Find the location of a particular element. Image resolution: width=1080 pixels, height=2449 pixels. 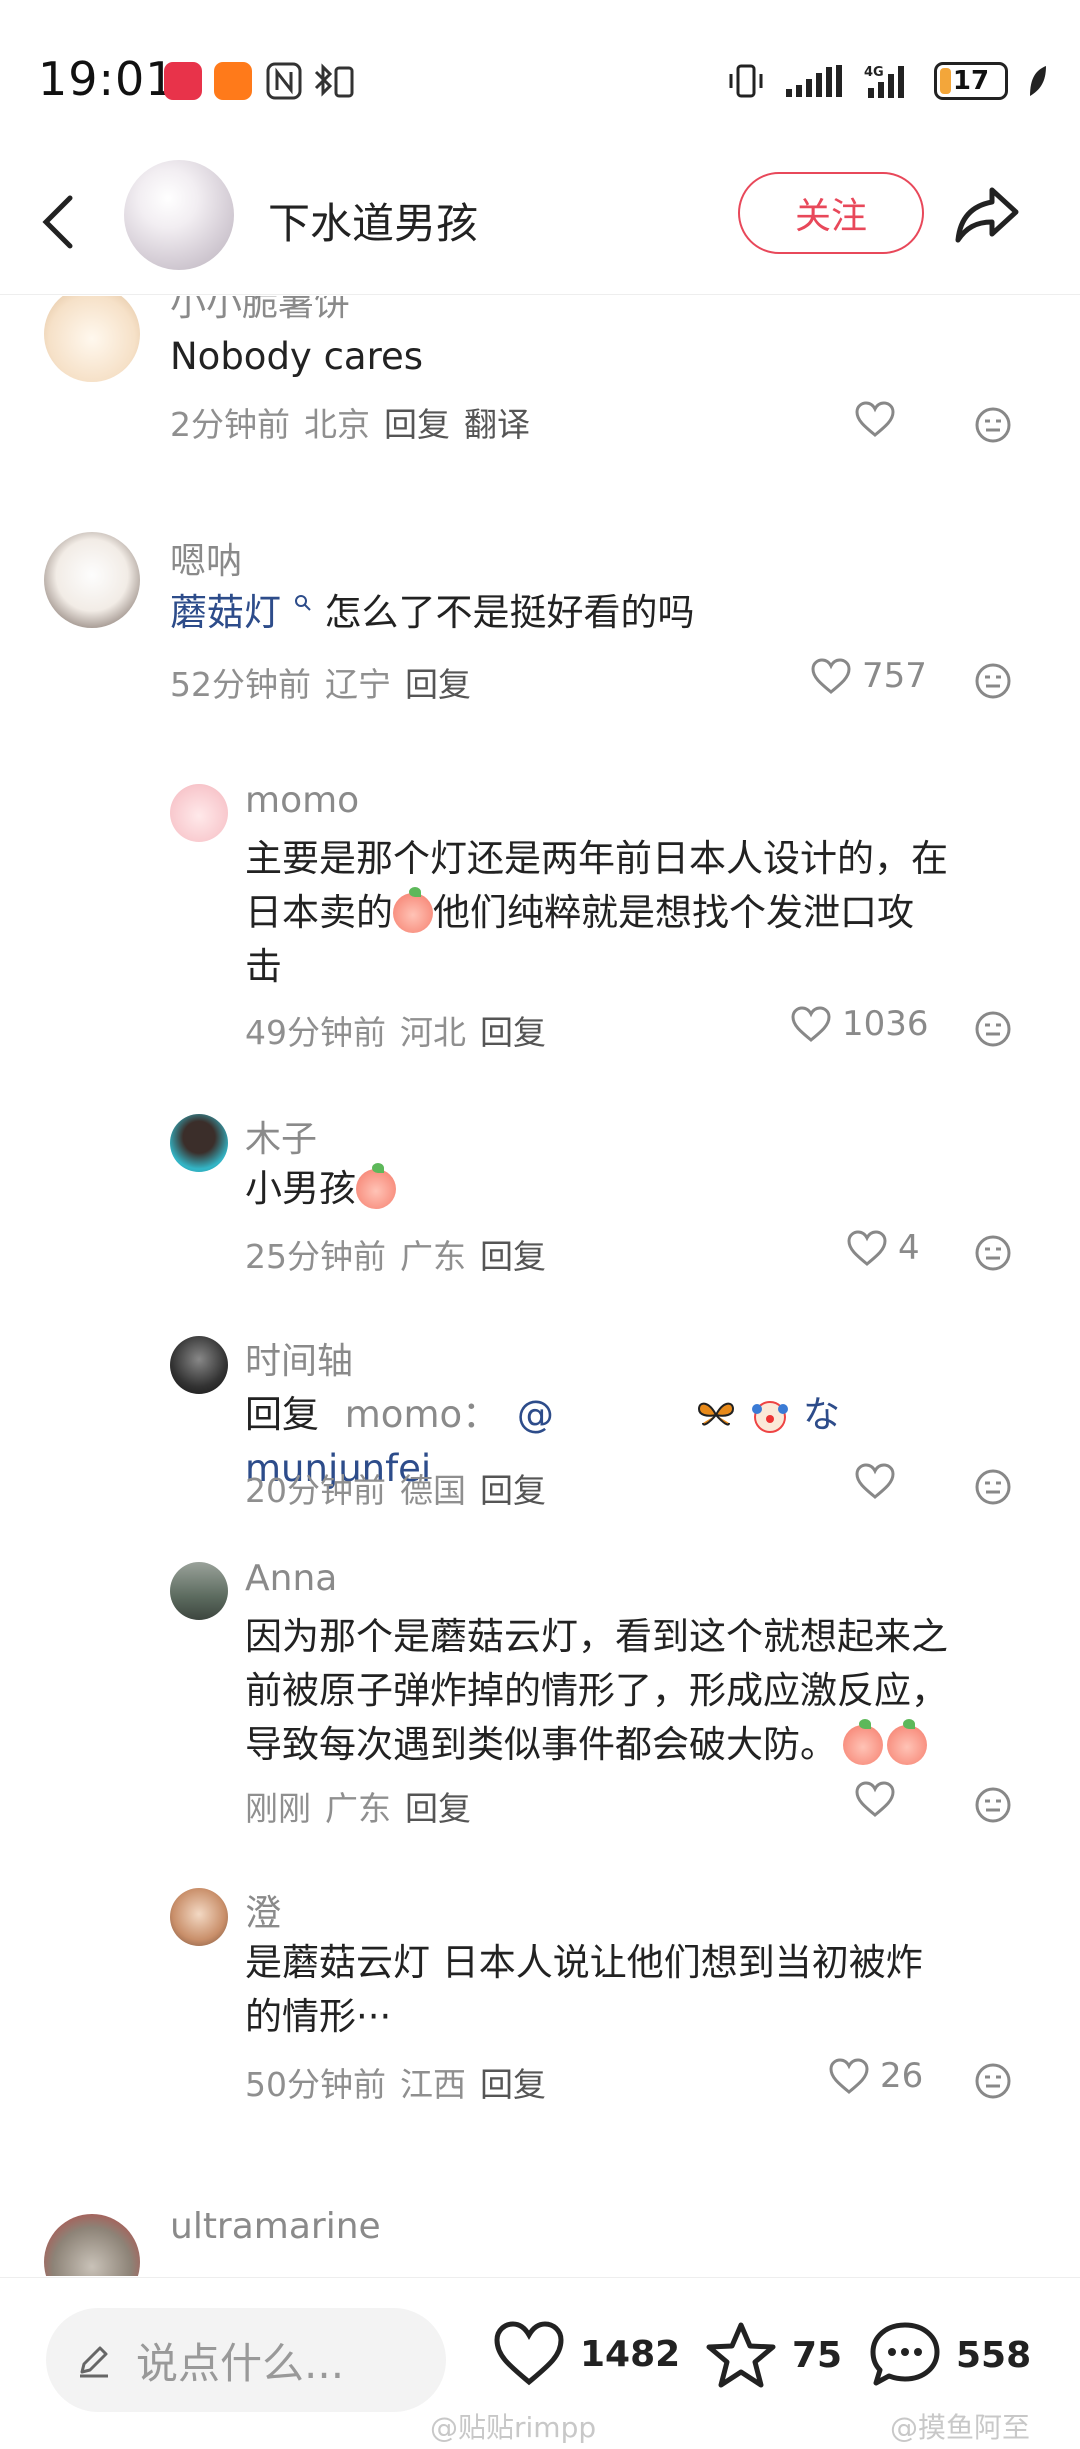

bottom-action-bar: 说点什么... 1482 75 558 @贴贴rimpp @摸鱼阿至 is located at coordinates (540, 2363).